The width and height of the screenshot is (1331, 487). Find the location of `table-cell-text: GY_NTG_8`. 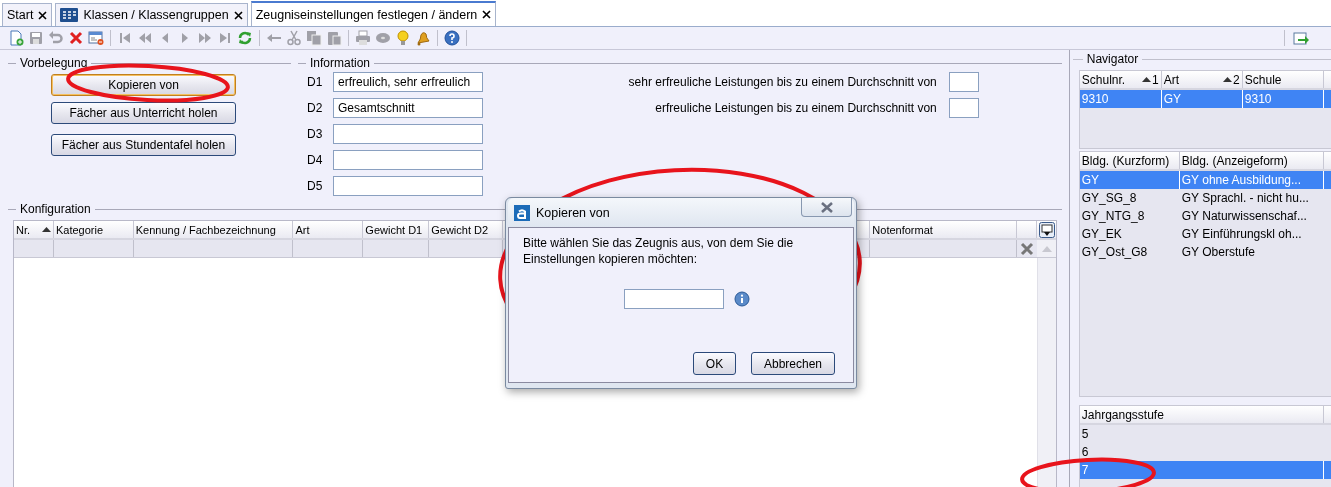

table-cell-text: GY_NTG_8 is located at coordinates (1113, 216).